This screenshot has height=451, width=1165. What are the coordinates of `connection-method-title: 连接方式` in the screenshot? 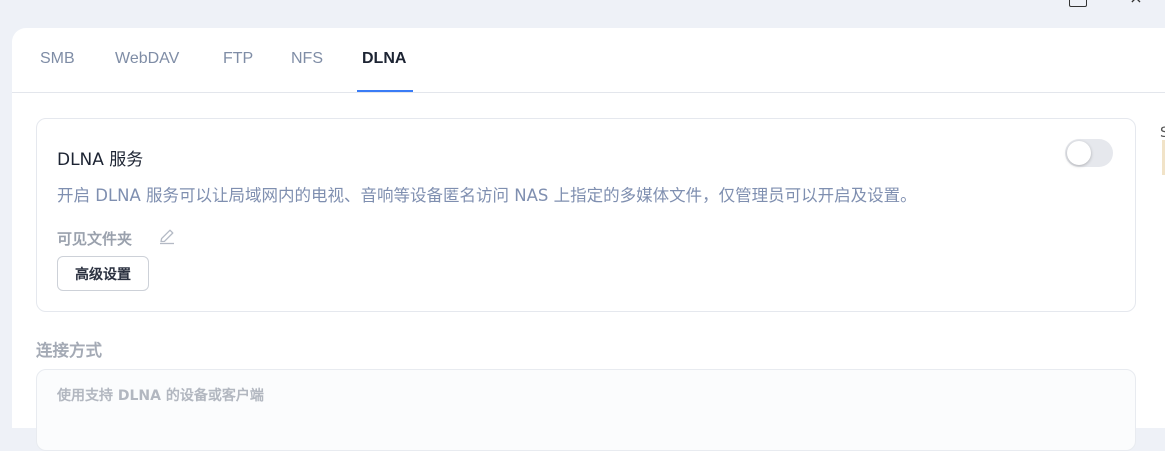 It's located at (69, 350).